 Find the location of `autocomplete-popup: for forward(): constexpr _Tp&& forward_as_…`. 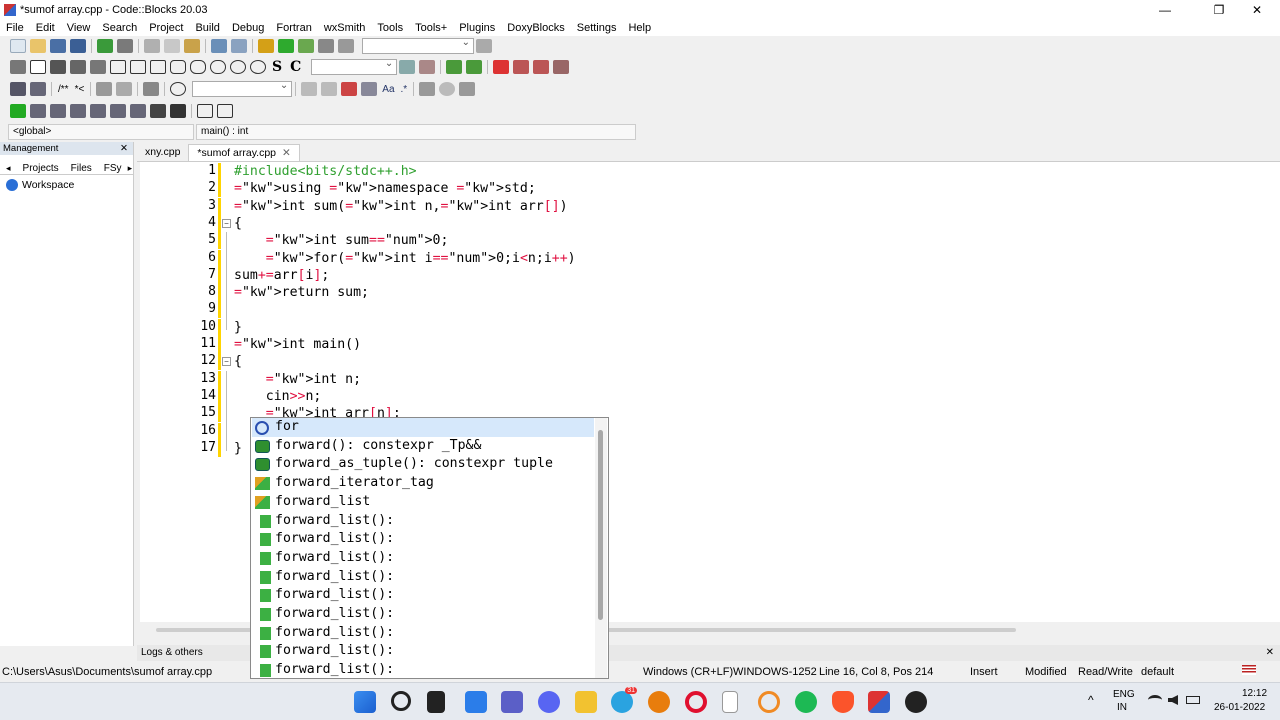

autocomplete-popup: for forward(): constexpr _Tp&& forward_as_… is located at coordinates (429, 548).